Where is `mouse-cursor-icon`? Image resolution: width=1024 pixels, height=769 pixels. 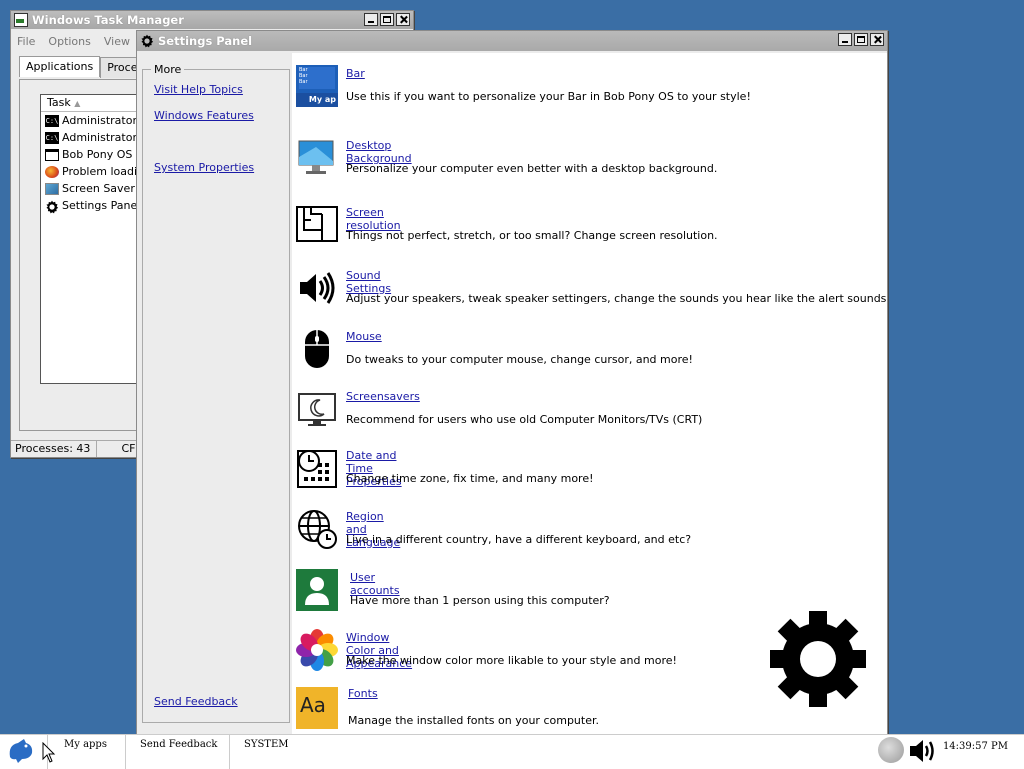 mouse-cursor-icon is located at coordinates (49, 752).